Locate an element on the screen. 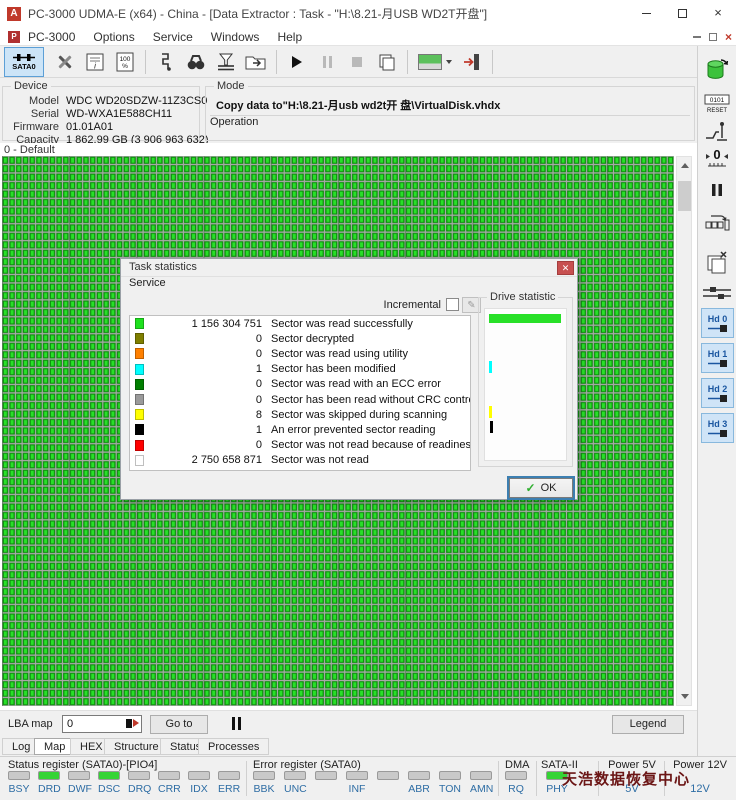 The image size is (736, 800). drive-control-sidebar: 0101 RESET 0 Hd 0 Hd 1 Hd 2 Hd 3 is located at coordinates (716, 401).